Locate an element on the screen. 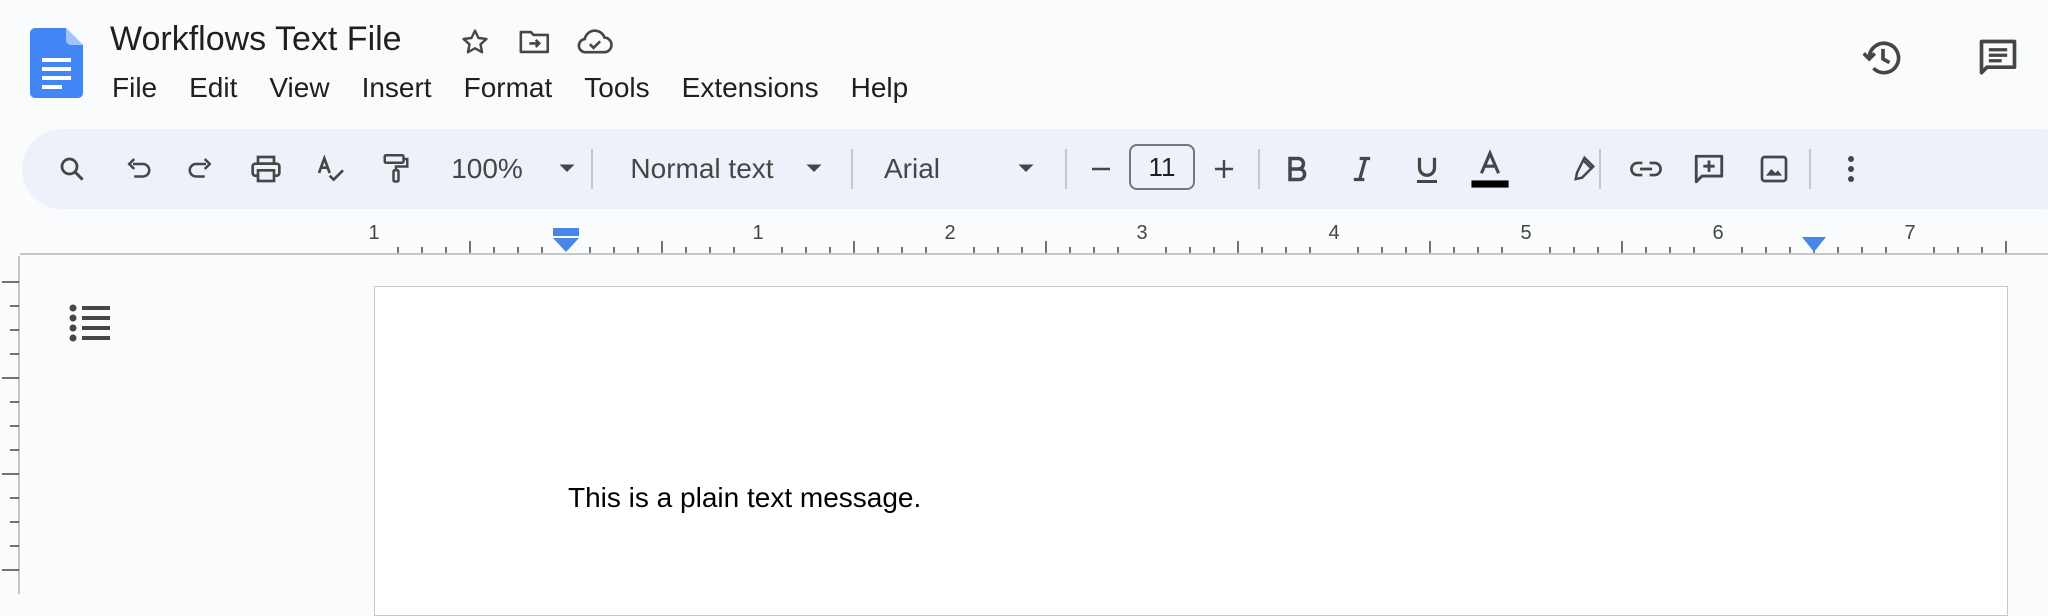 The image size is (2048, 616). font-size-input: 11 is located at coordinates (1162, 167).